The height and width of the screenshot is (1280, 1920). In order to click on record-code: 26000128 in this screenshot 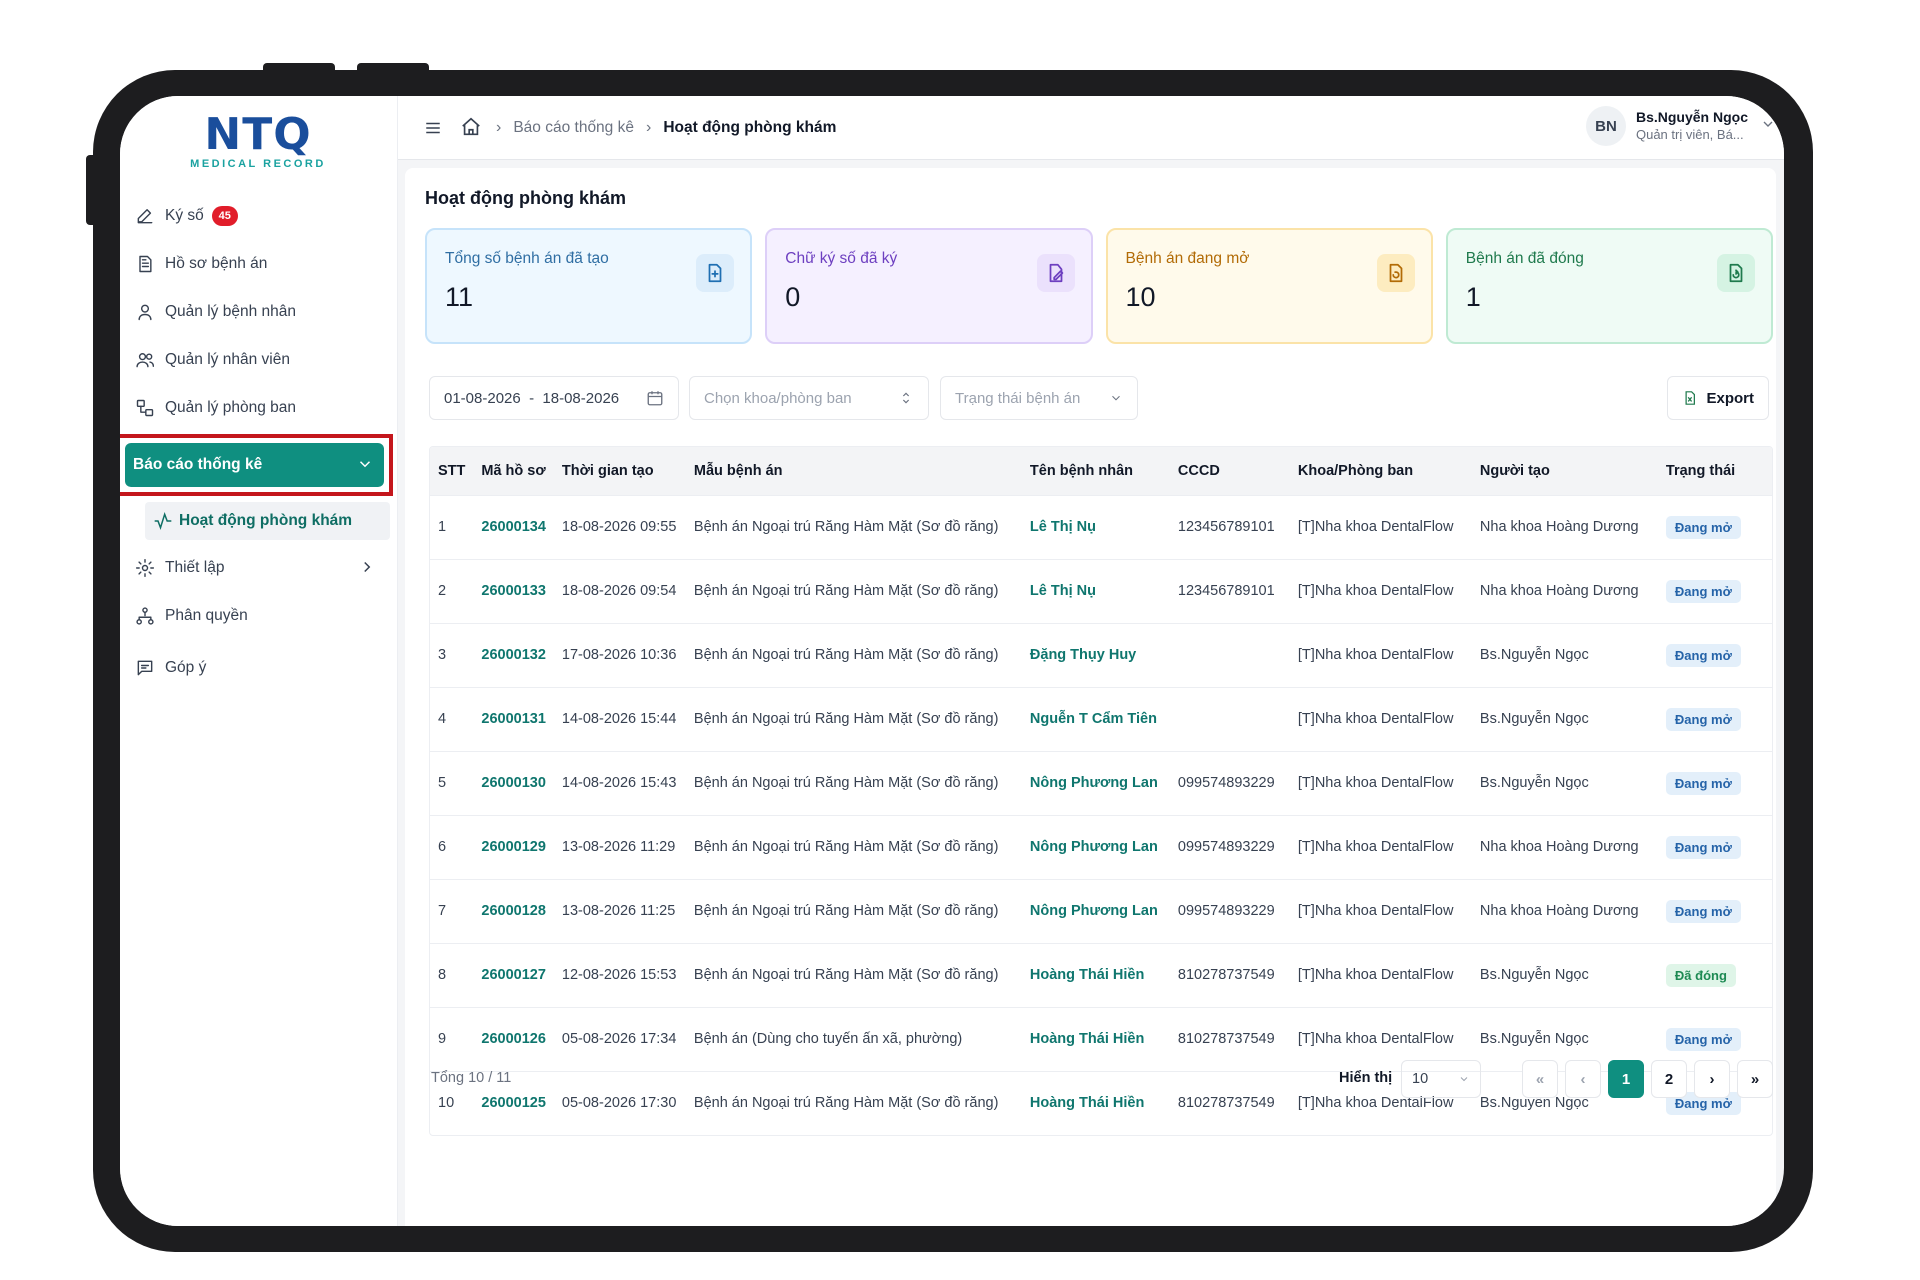, I will do `click(513, 911)`.